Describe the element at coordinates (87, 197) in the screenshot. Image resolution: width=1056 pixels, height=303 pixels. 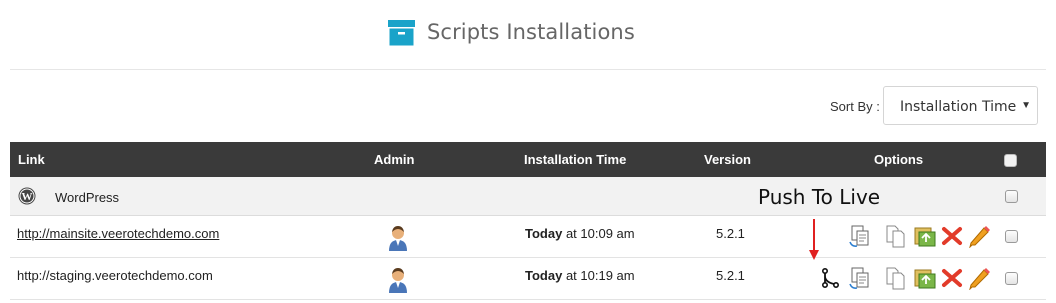
I see `group-name: WordPress` at that location.